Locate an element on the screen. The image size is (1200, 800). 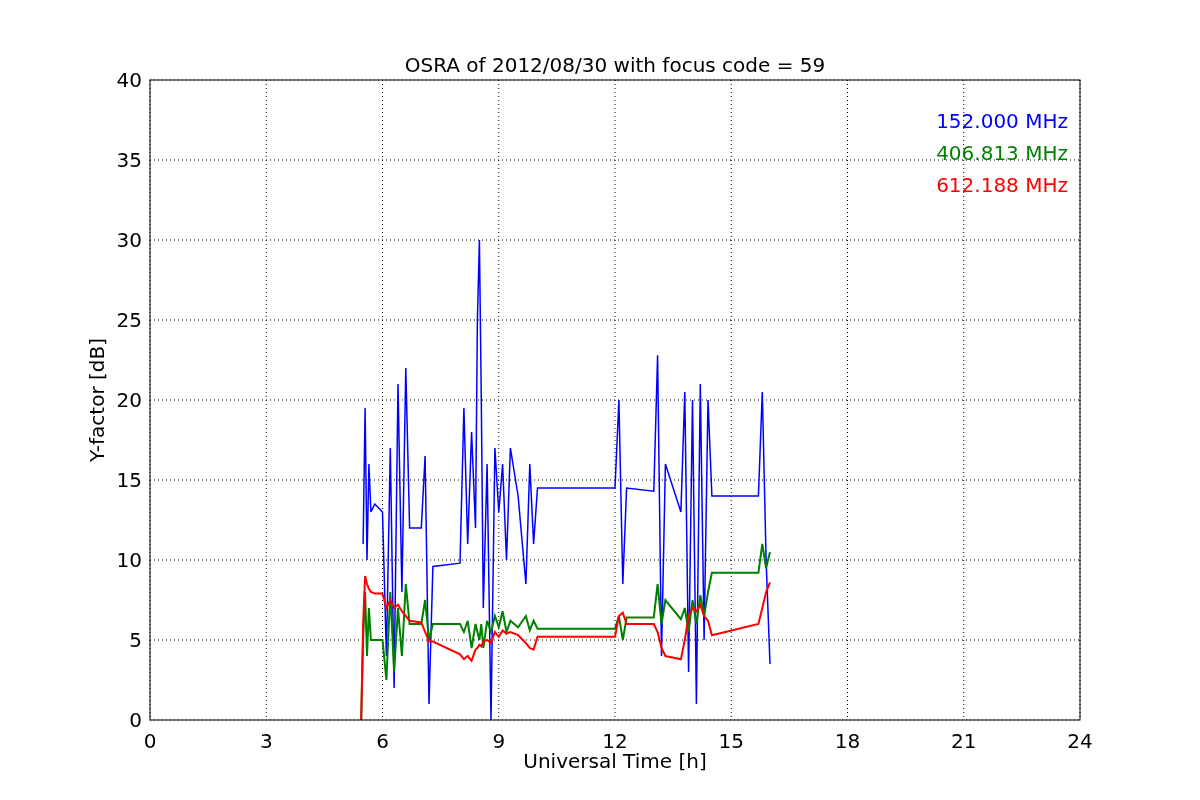
tick-label: 6 is located at coordinates (382, 741).